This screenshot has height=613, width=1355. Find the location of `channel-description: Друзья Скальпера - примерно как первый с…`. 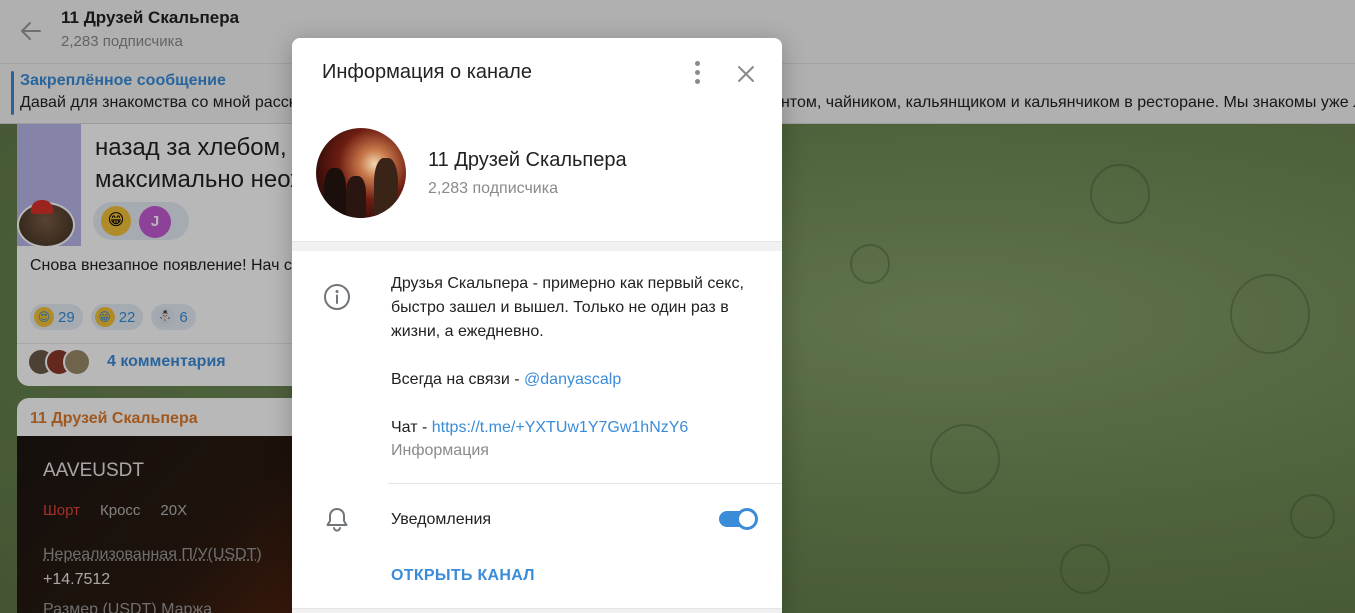

channel-description: Друзья Скальпера - примерно как первый с… is located at coordinates (576, 356).